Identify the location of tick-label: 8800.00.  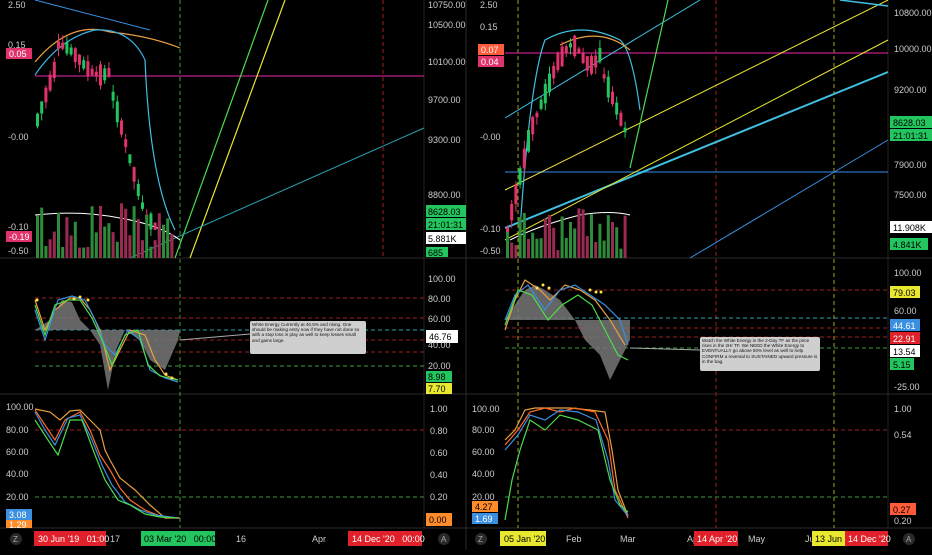
(444, 195).